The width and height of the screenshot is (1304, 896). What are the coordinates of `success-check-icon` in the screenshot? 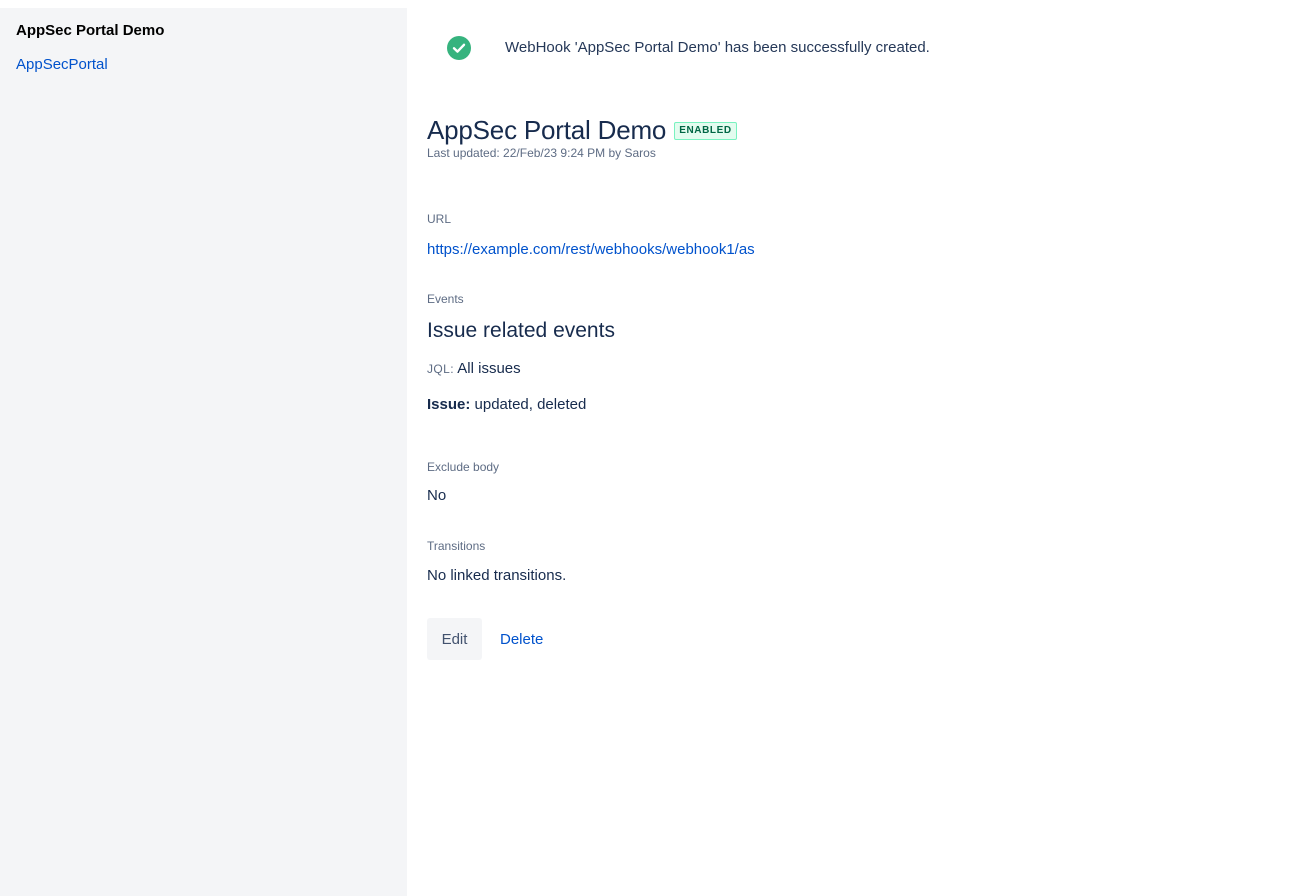 It's located at (459, 48).